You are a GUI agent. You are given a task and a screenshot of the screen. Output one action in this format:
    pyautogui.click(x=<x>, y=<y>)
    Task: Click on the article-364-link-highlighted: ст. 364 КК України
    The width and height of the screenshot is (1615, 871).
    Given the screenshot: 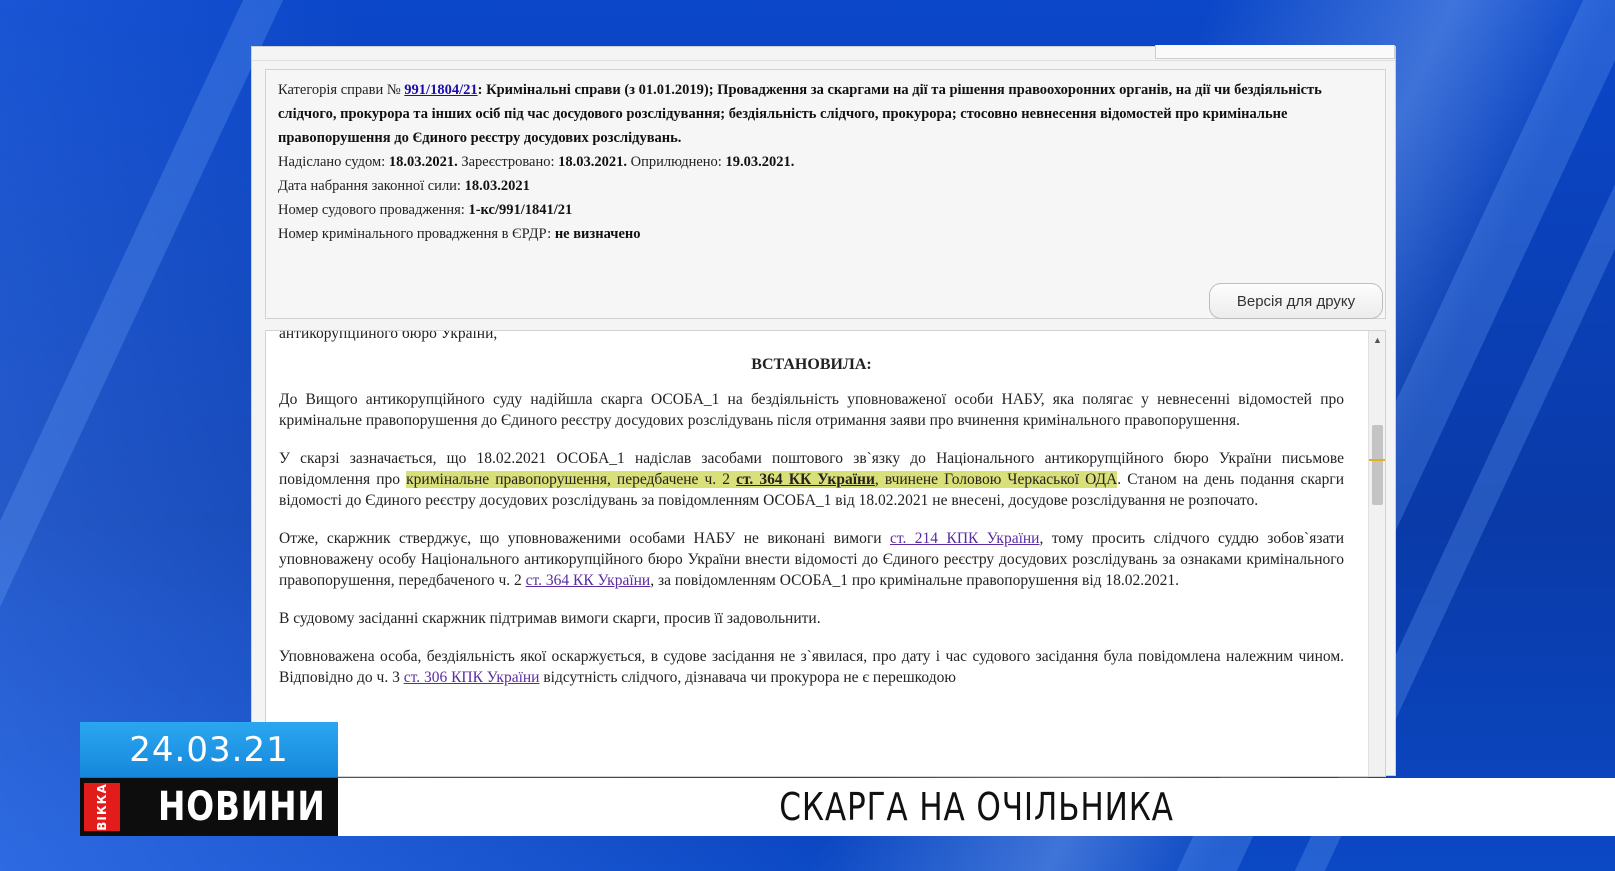 What is the action you would take?
    pyautogui.click(x=805, y=479)
    